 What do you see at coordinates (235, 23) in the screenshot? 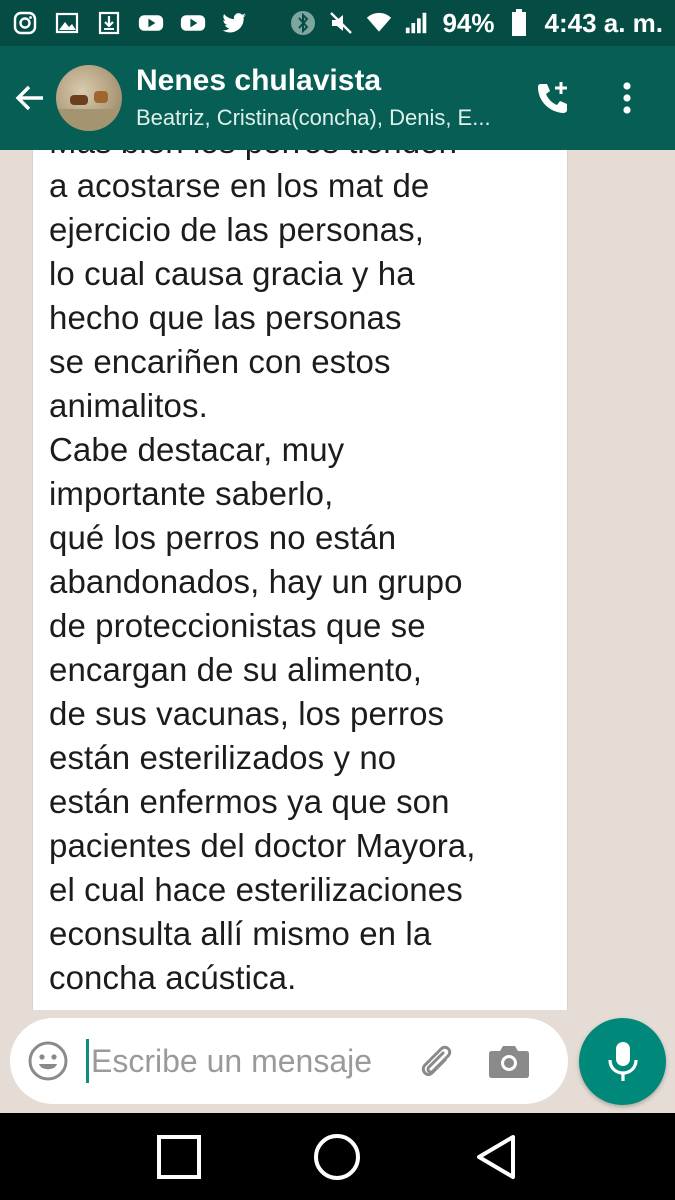
I see `twitter-icon` at bounding box center [235, 23].